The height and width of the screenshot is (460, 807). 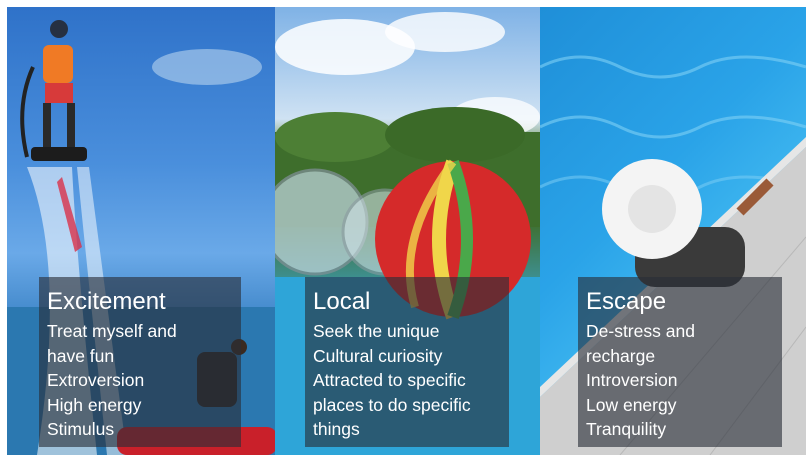 What do you see at coordinates (376, 331) in the screenshot?
I see `local-line: Seek the unique` at bounding box center [376, 331].